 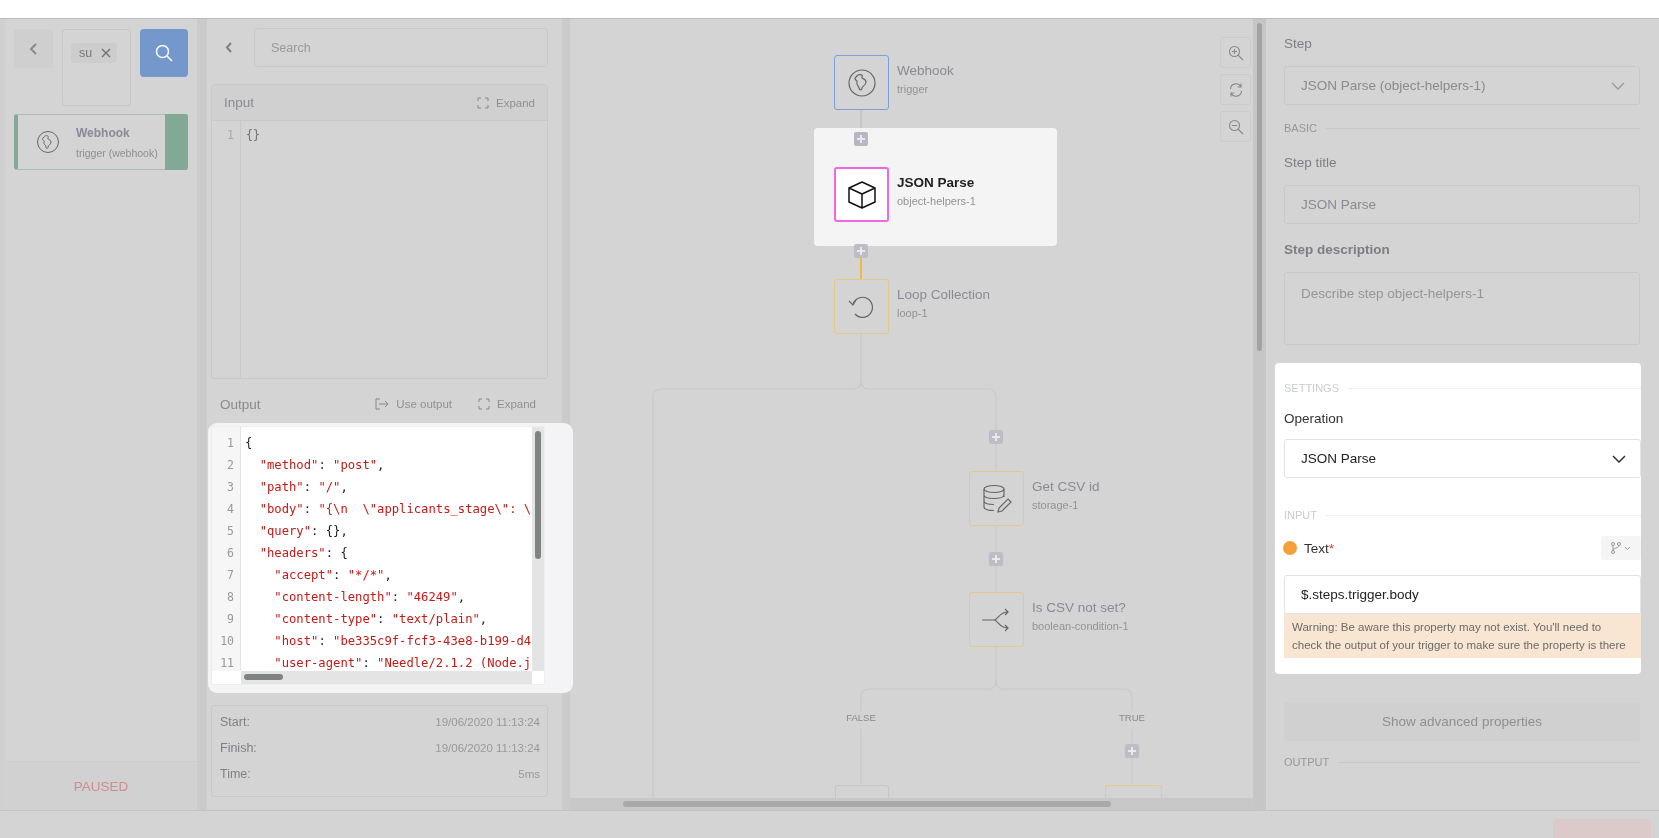 I want to click on line-number: 7, so click(x=230, y=575).